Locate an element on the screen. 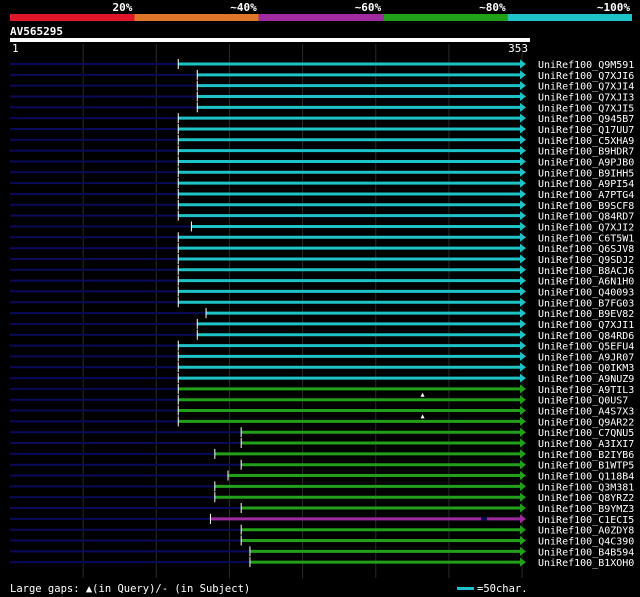 The image size is (640, 597). hit-row: UniRef100_A9NUZ9 is located at coordinates (322, 379).